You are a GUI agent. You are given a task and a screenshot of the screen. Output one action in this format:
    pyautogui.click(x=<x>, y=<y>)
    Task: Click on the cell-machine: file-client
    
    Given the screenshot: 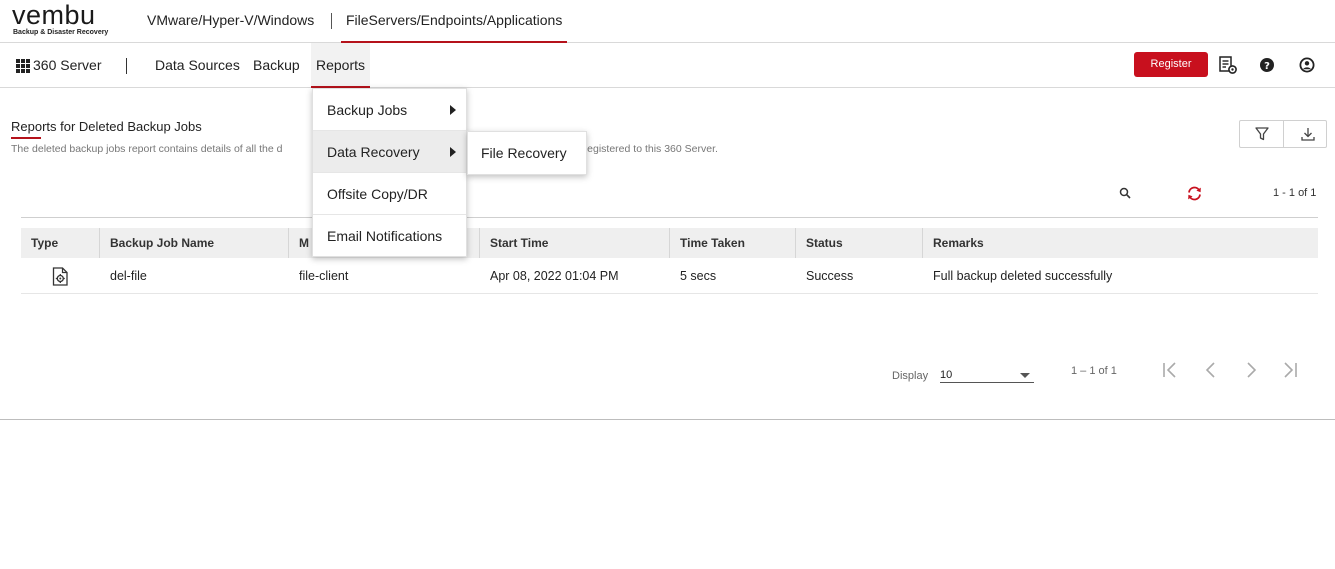 What is the action you would take?
    pyautogui.click(x=324, y=276)
    